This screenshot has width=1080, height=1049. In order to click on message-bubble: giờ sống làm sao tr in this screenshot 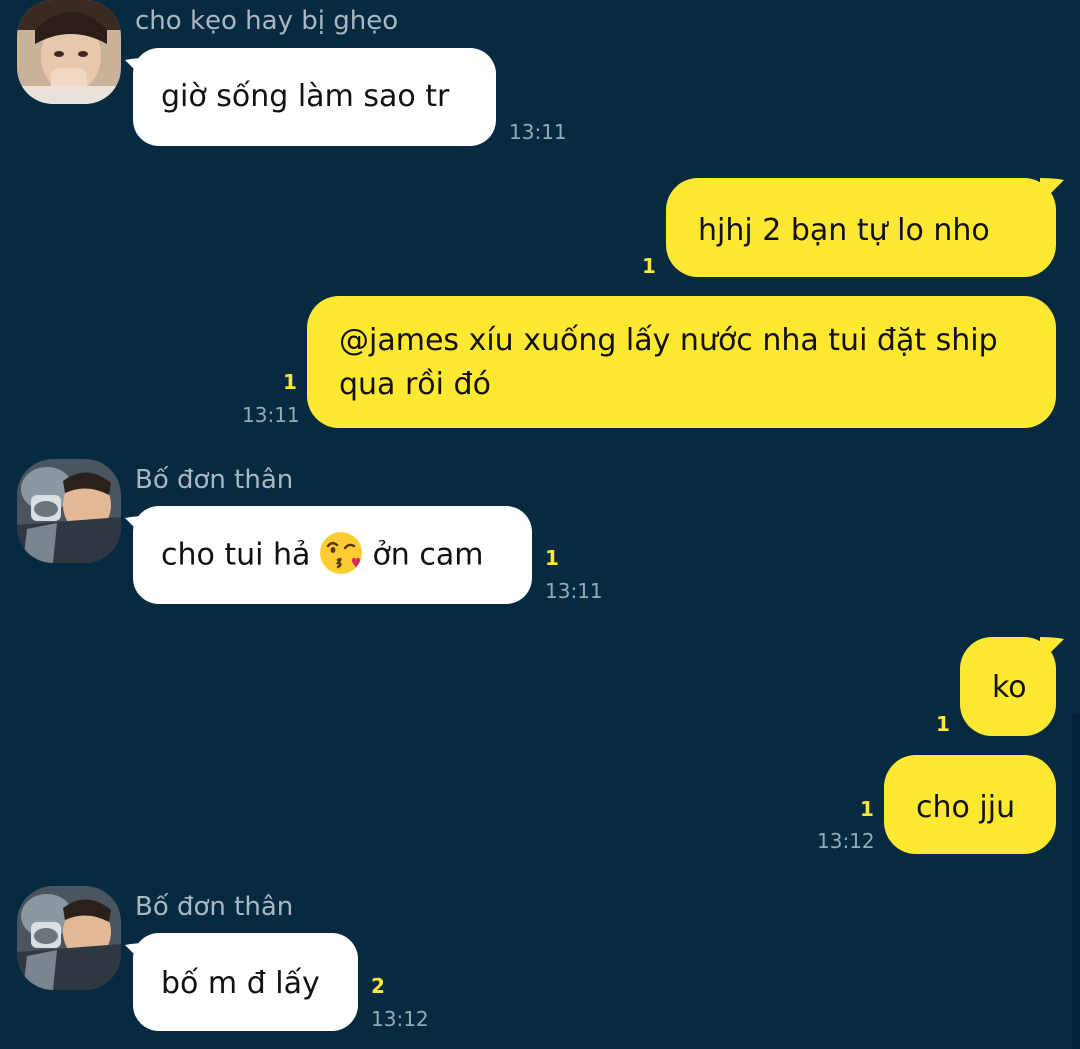, I will do `click(314, 97)`.